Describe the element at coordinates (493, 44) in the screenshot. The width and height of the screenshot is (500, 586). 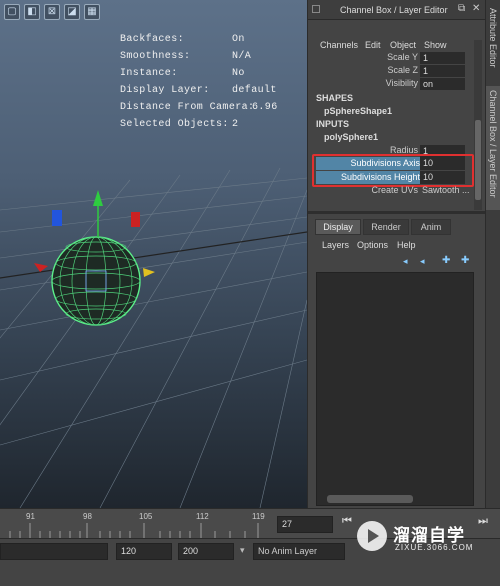
I see `tab-attribute-editor: Attribute Editor` at that location.